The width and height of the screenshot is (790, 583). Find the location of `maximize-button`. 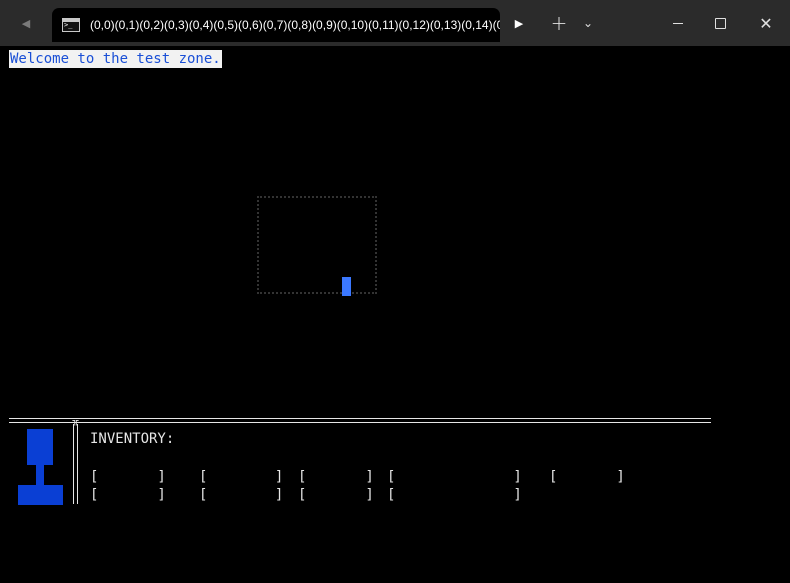

maximize-button is located at coordinates (720, 23).